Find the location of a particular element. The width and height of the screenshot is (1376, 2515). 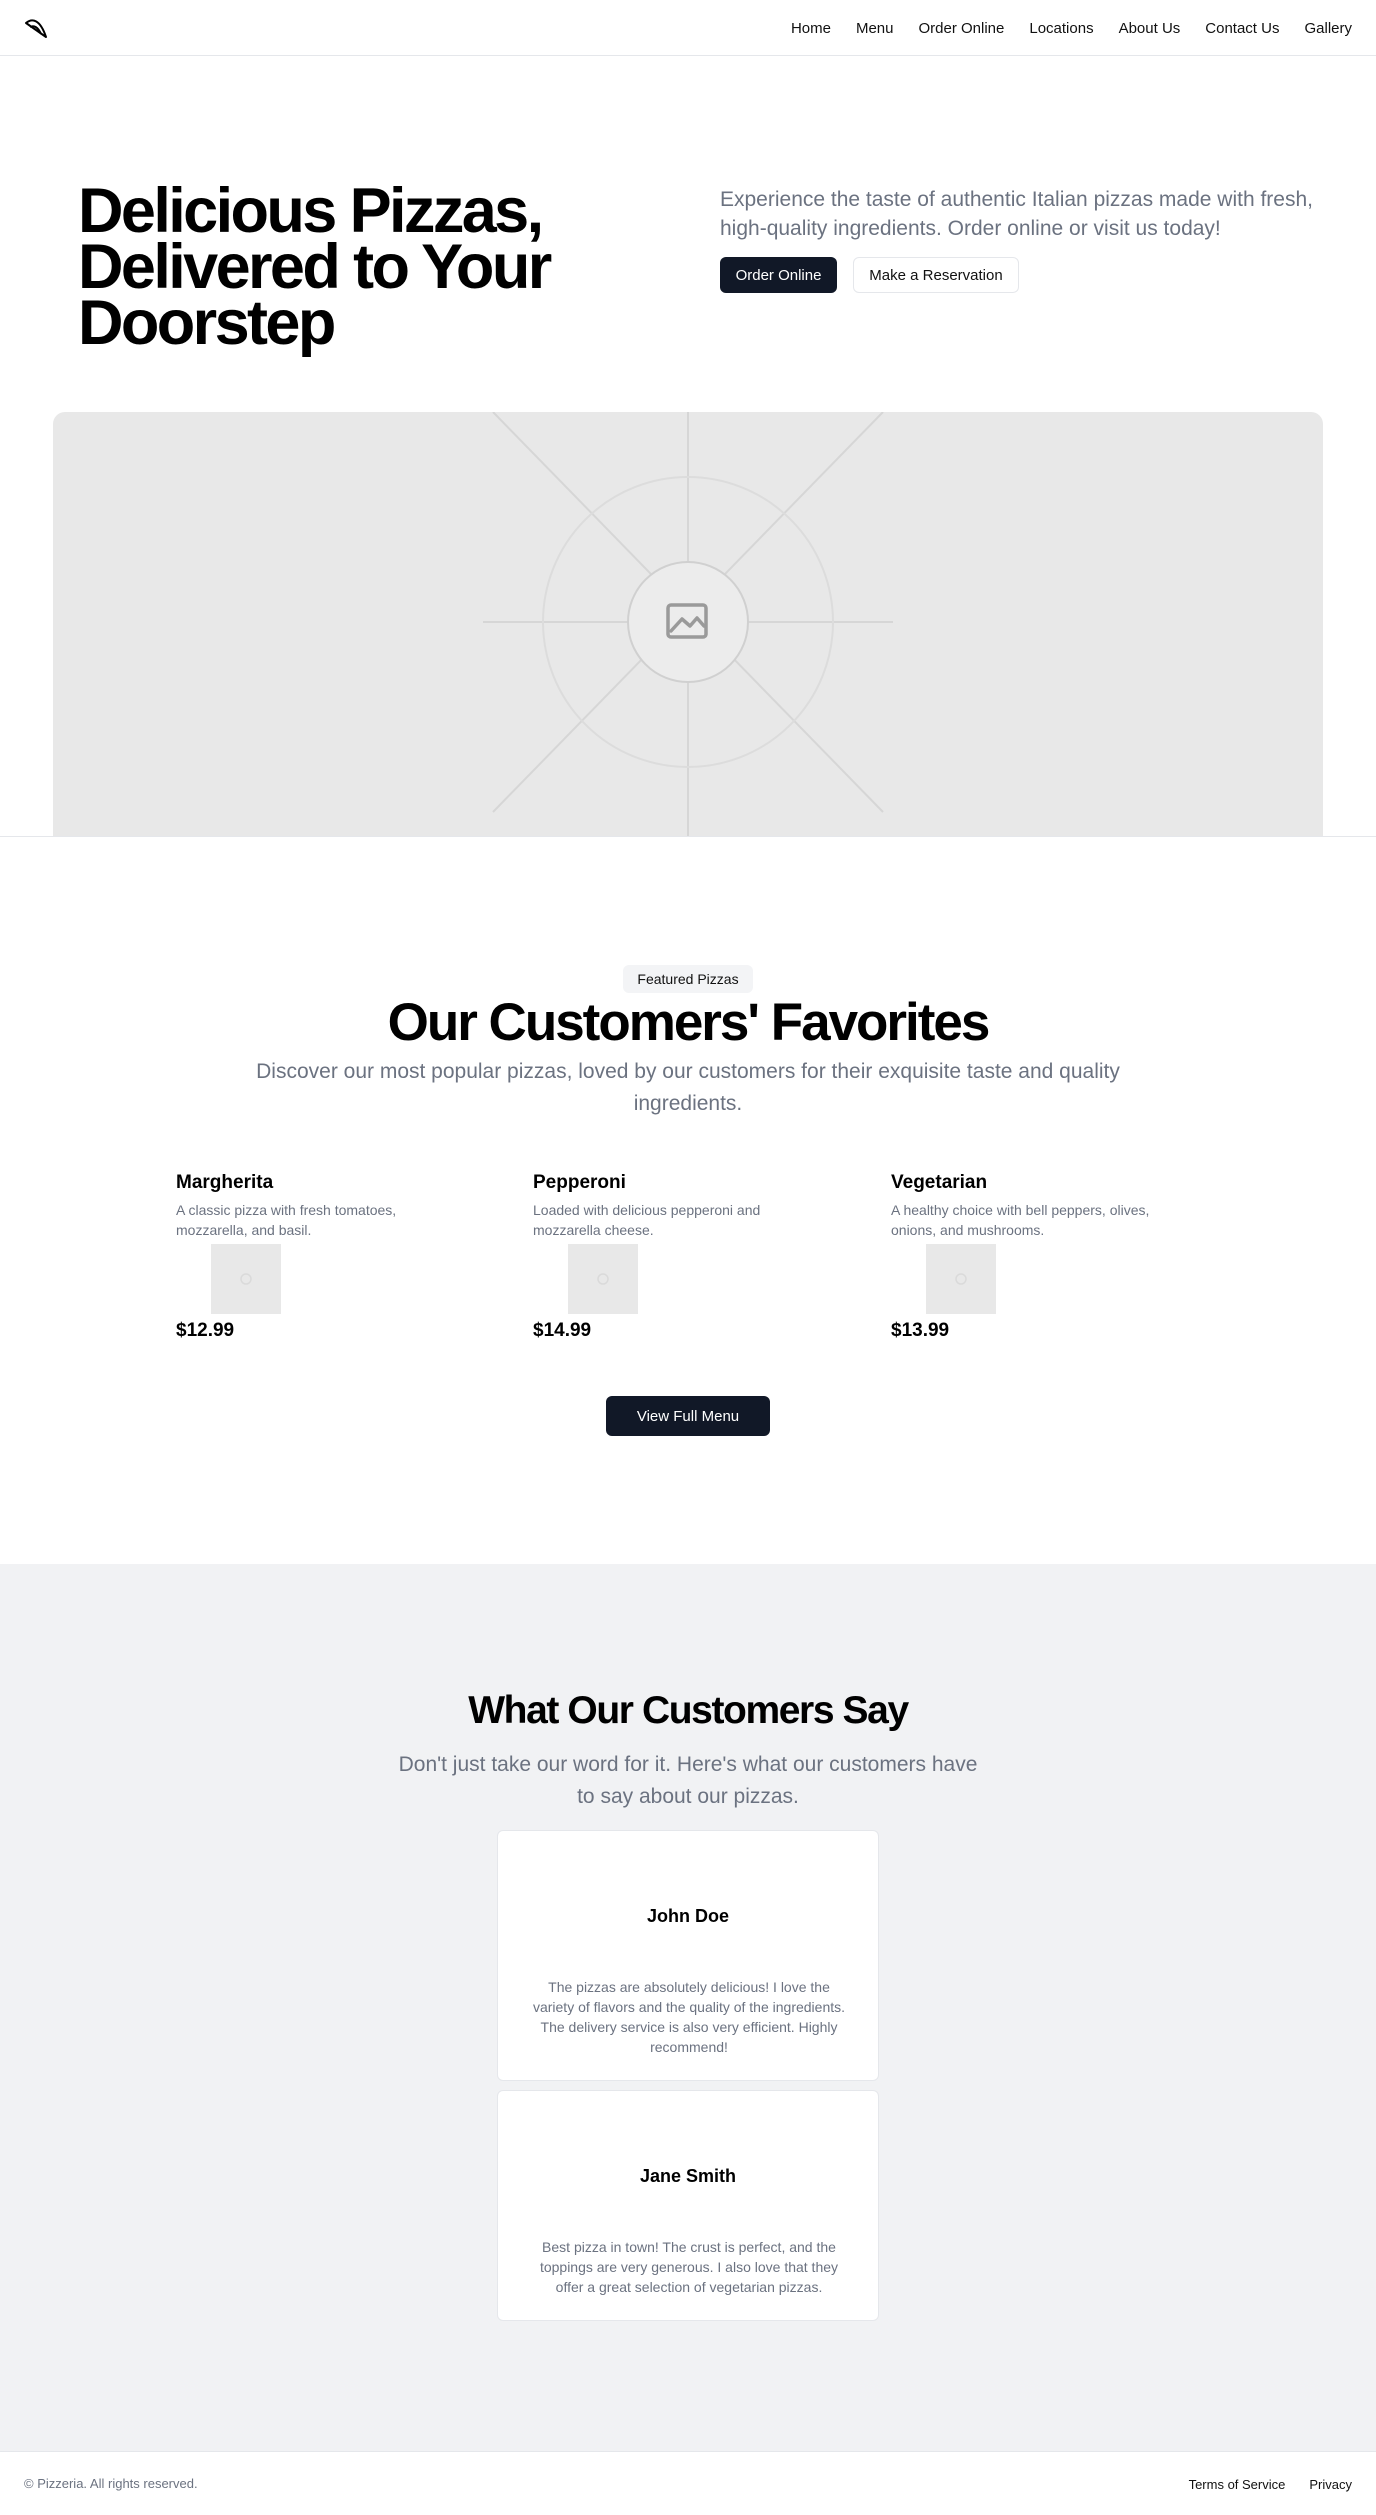

nav-order-online: Order Online is located at coordinates (961, 28).